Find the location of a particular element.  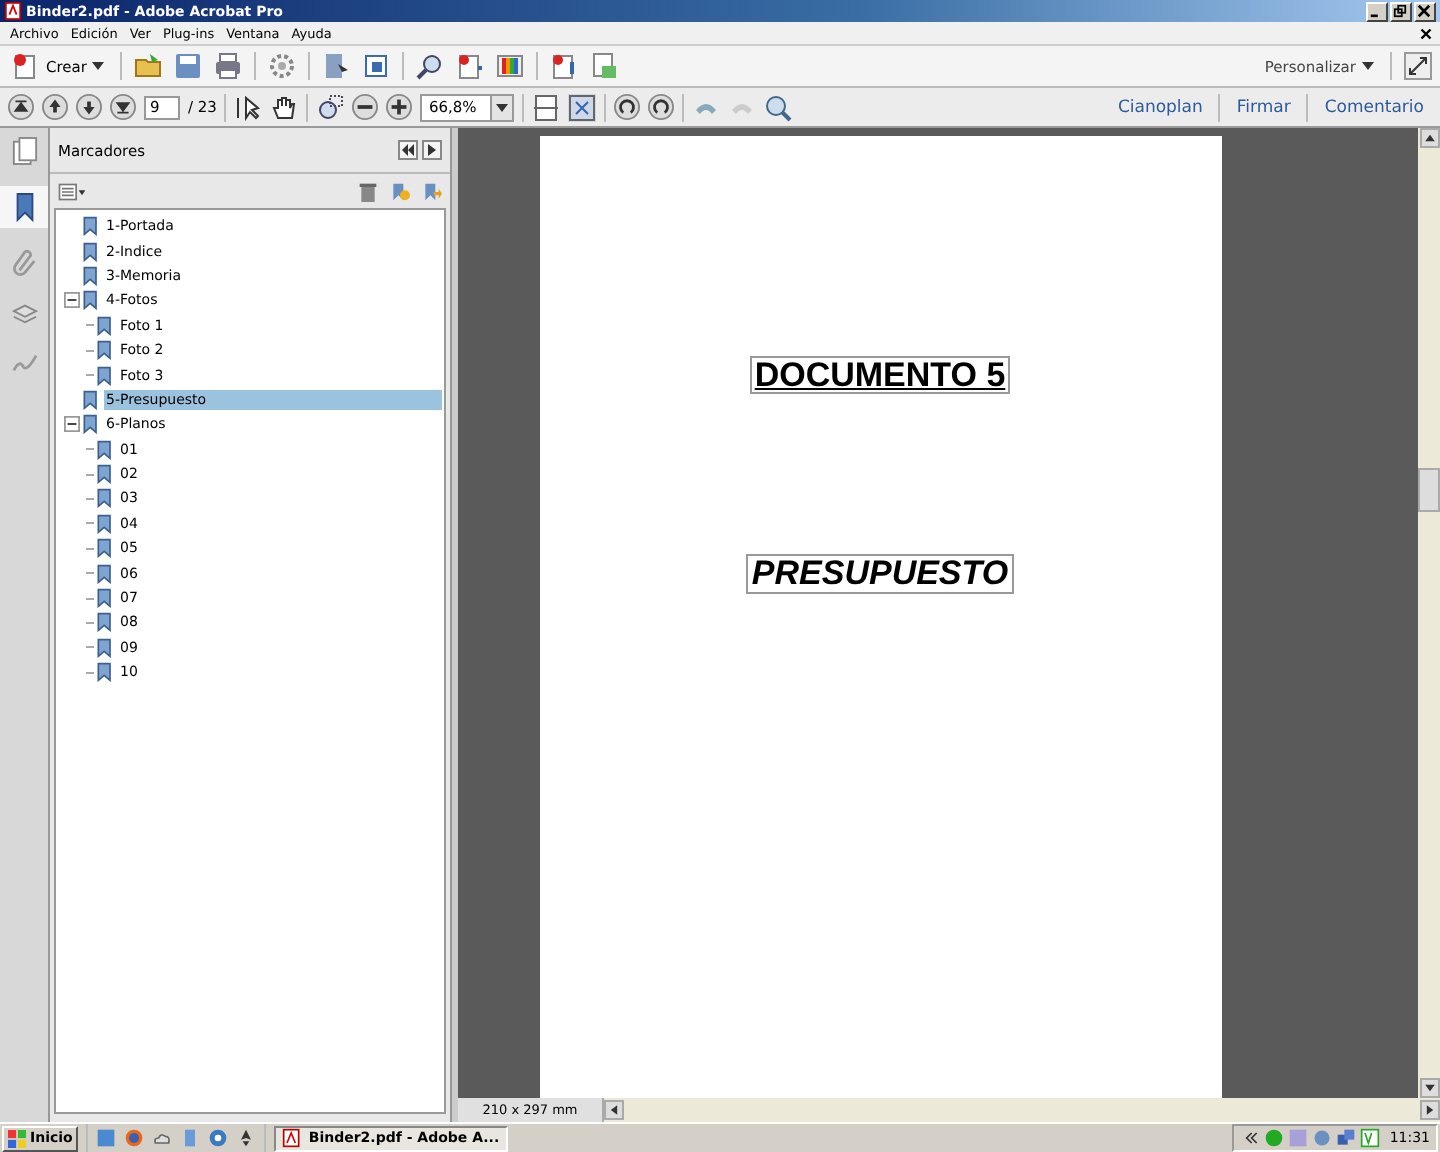

pages-icon is located at coordinates (24, 151).